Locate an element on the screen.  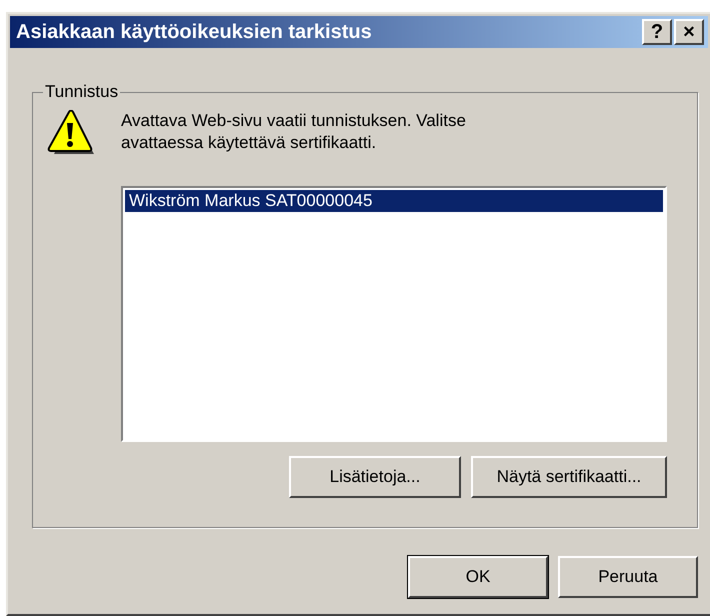
window-title: Asiakkaan käyttöoikeuksien tarkistus is located at coordinates (194, 32).